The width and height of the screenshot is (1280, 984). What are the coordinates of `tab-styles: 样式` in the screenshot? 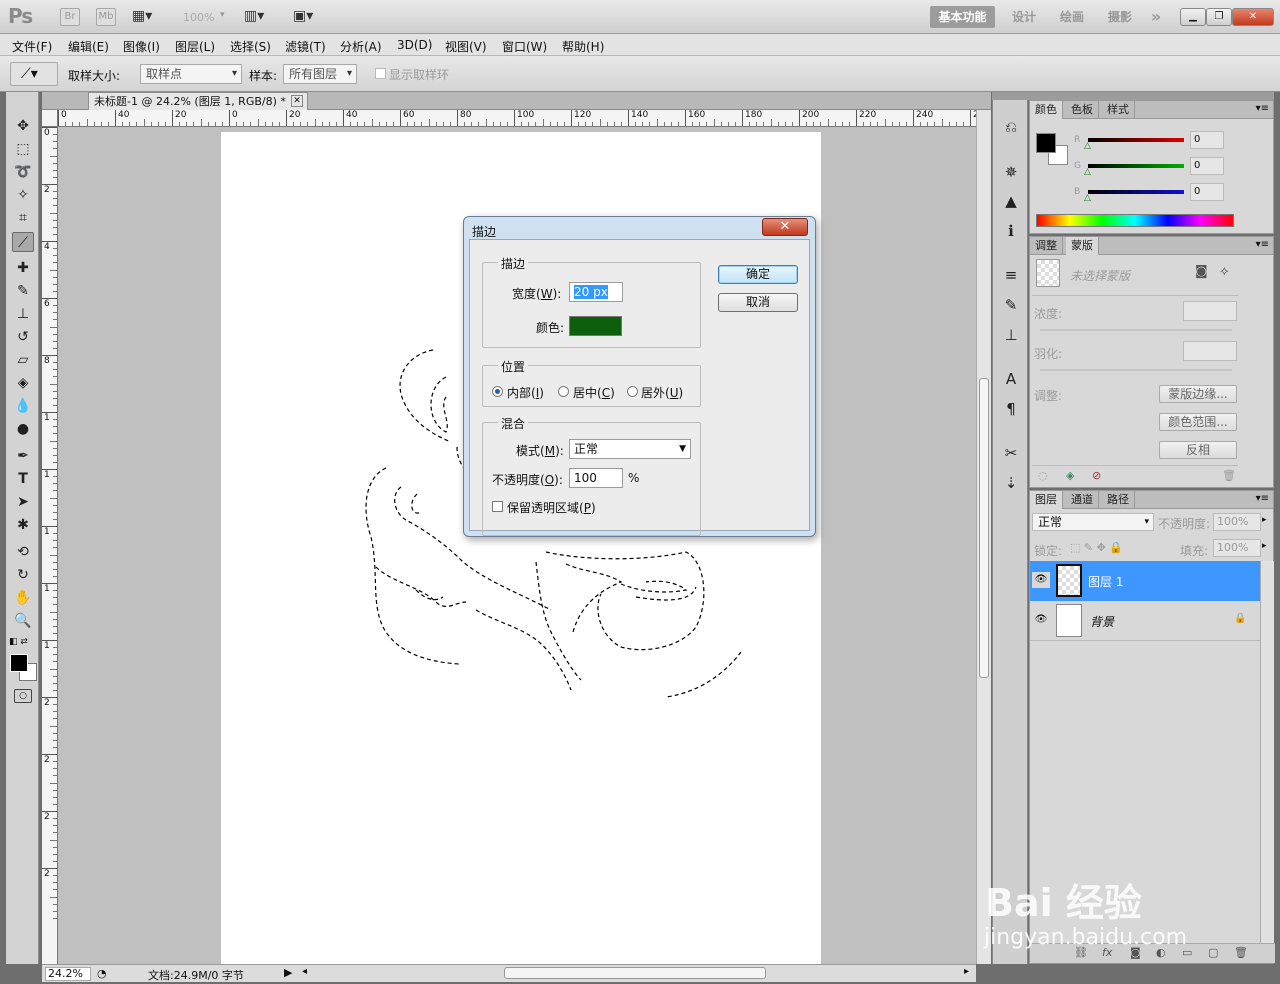 It's located at (1118, 110).